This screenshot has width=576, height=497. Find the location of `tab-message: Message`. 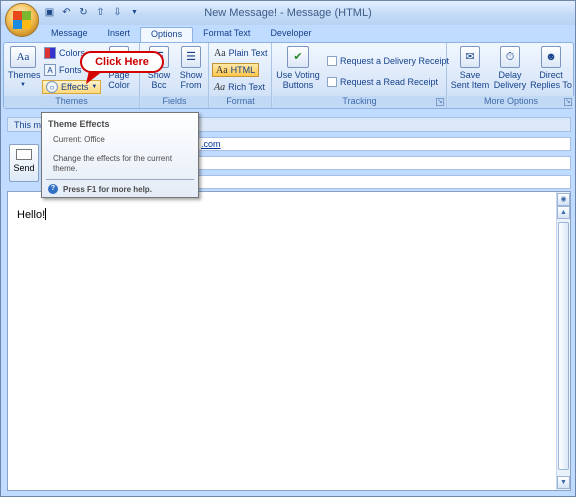

tab-message: Message is located at coordinates (69, 35).